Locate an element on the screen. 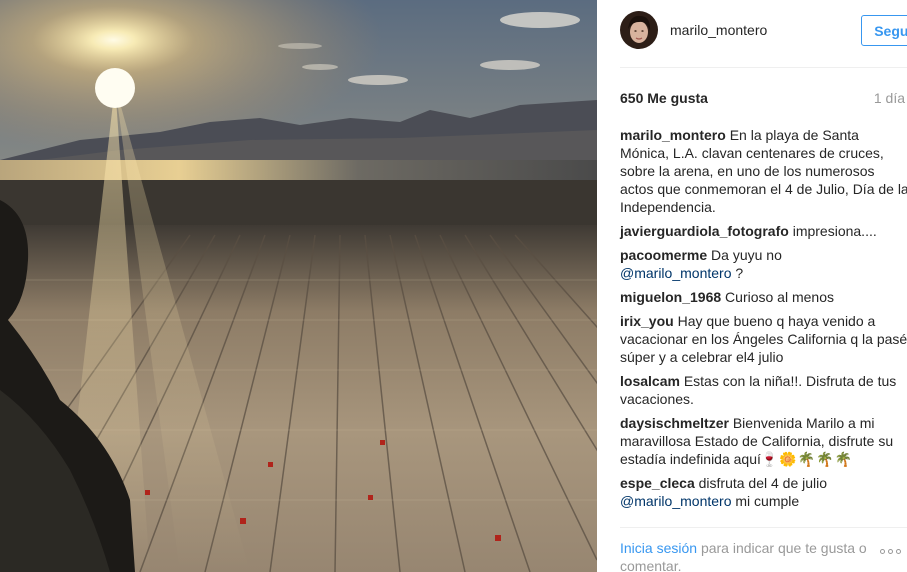 This screenshot has height=572, width=907. comment-username: daysischmeltzer is located at coordinates (674, 423).